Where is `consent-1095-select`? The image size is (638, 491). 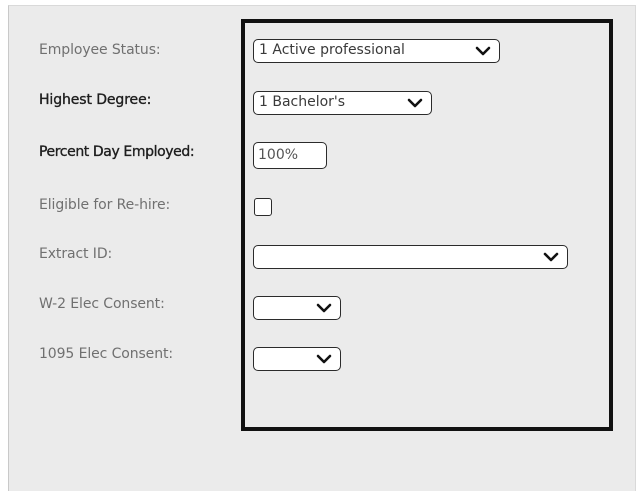 consent-1095-select is located at coordinates (297, 359).